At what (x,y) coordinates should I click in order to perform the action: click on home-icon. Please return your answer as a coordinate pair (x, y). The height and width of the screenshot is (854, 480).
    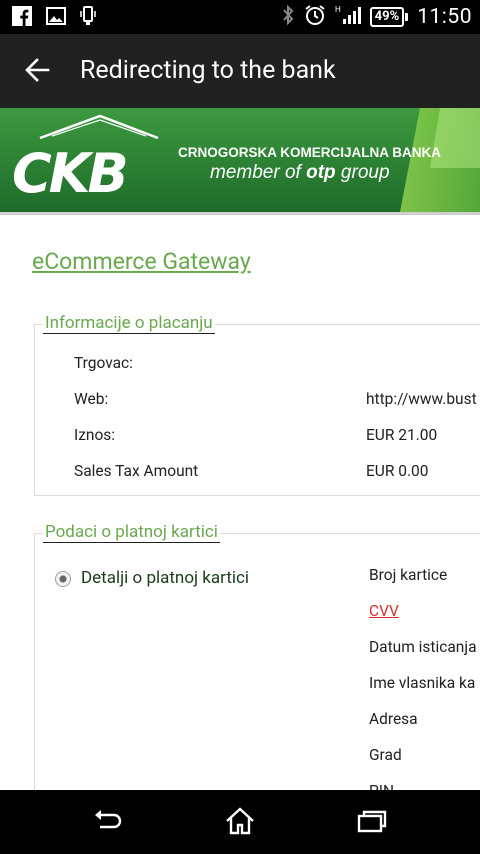
    Looking at the image, I should click on (240, 823).